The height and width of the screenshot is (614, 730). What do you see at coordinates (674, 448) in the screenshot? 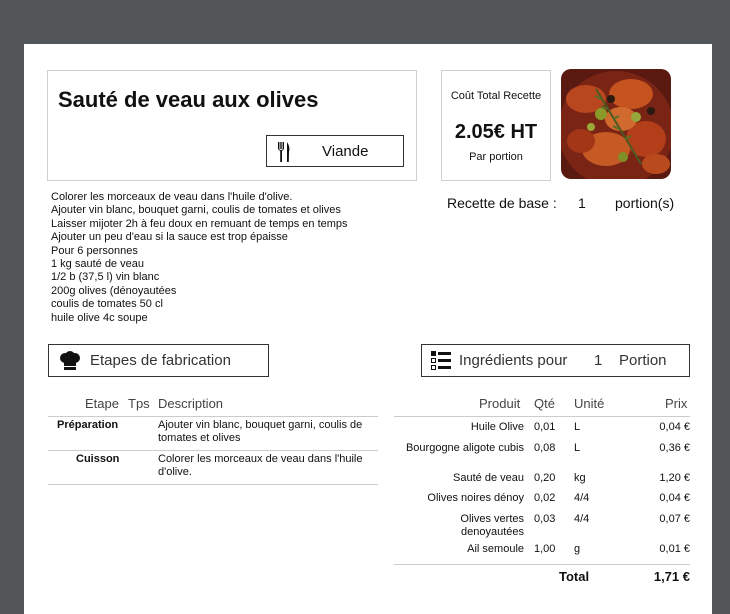
I see `ingredient-price: 0,36 €` at bounding box center [674, 448].